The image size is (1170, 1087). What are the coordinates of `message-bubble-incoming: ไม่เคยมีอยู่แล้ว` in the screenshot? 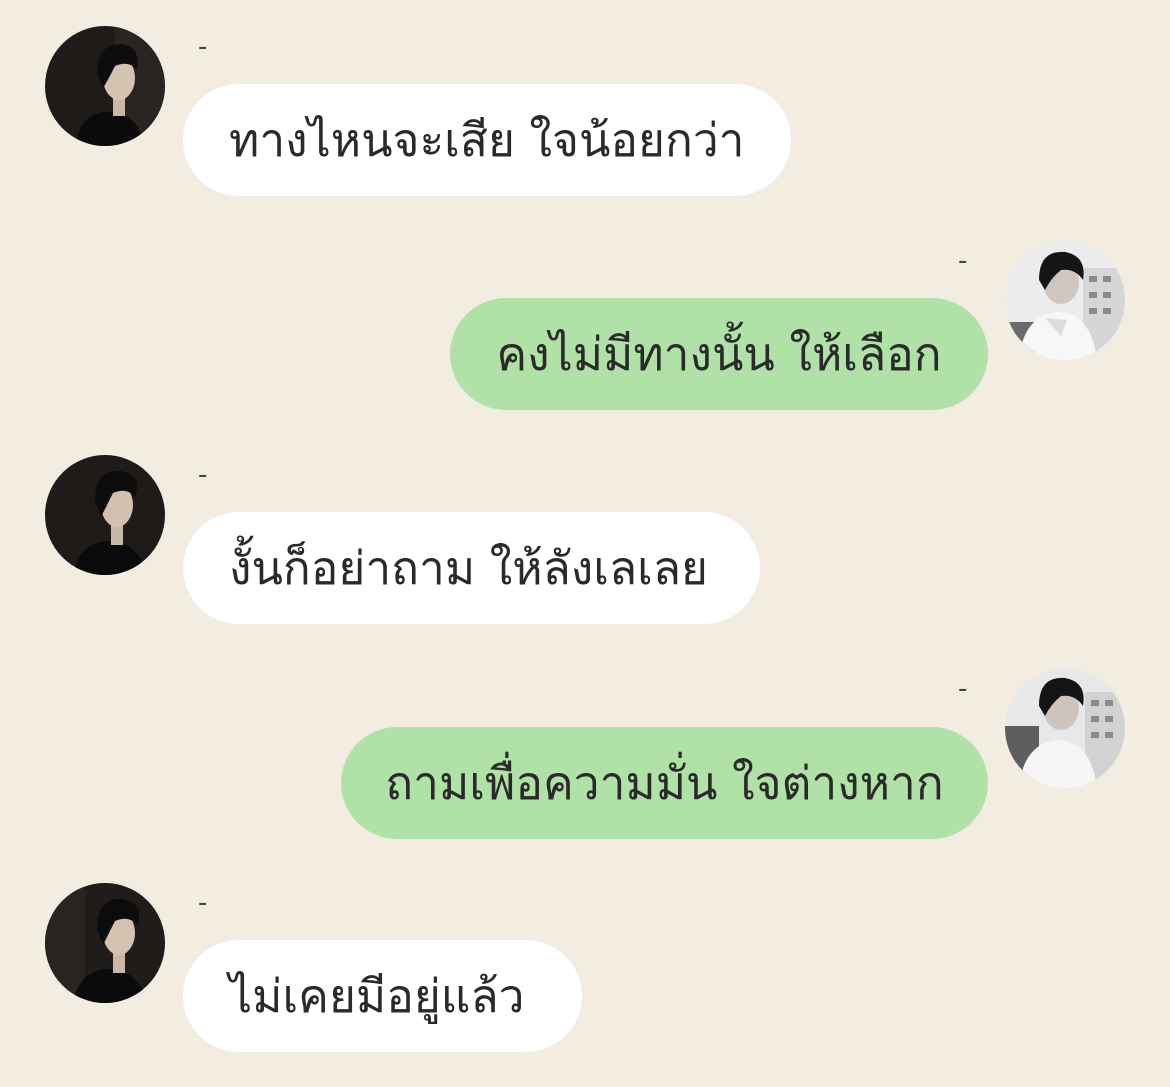 It's located at (382, 996).